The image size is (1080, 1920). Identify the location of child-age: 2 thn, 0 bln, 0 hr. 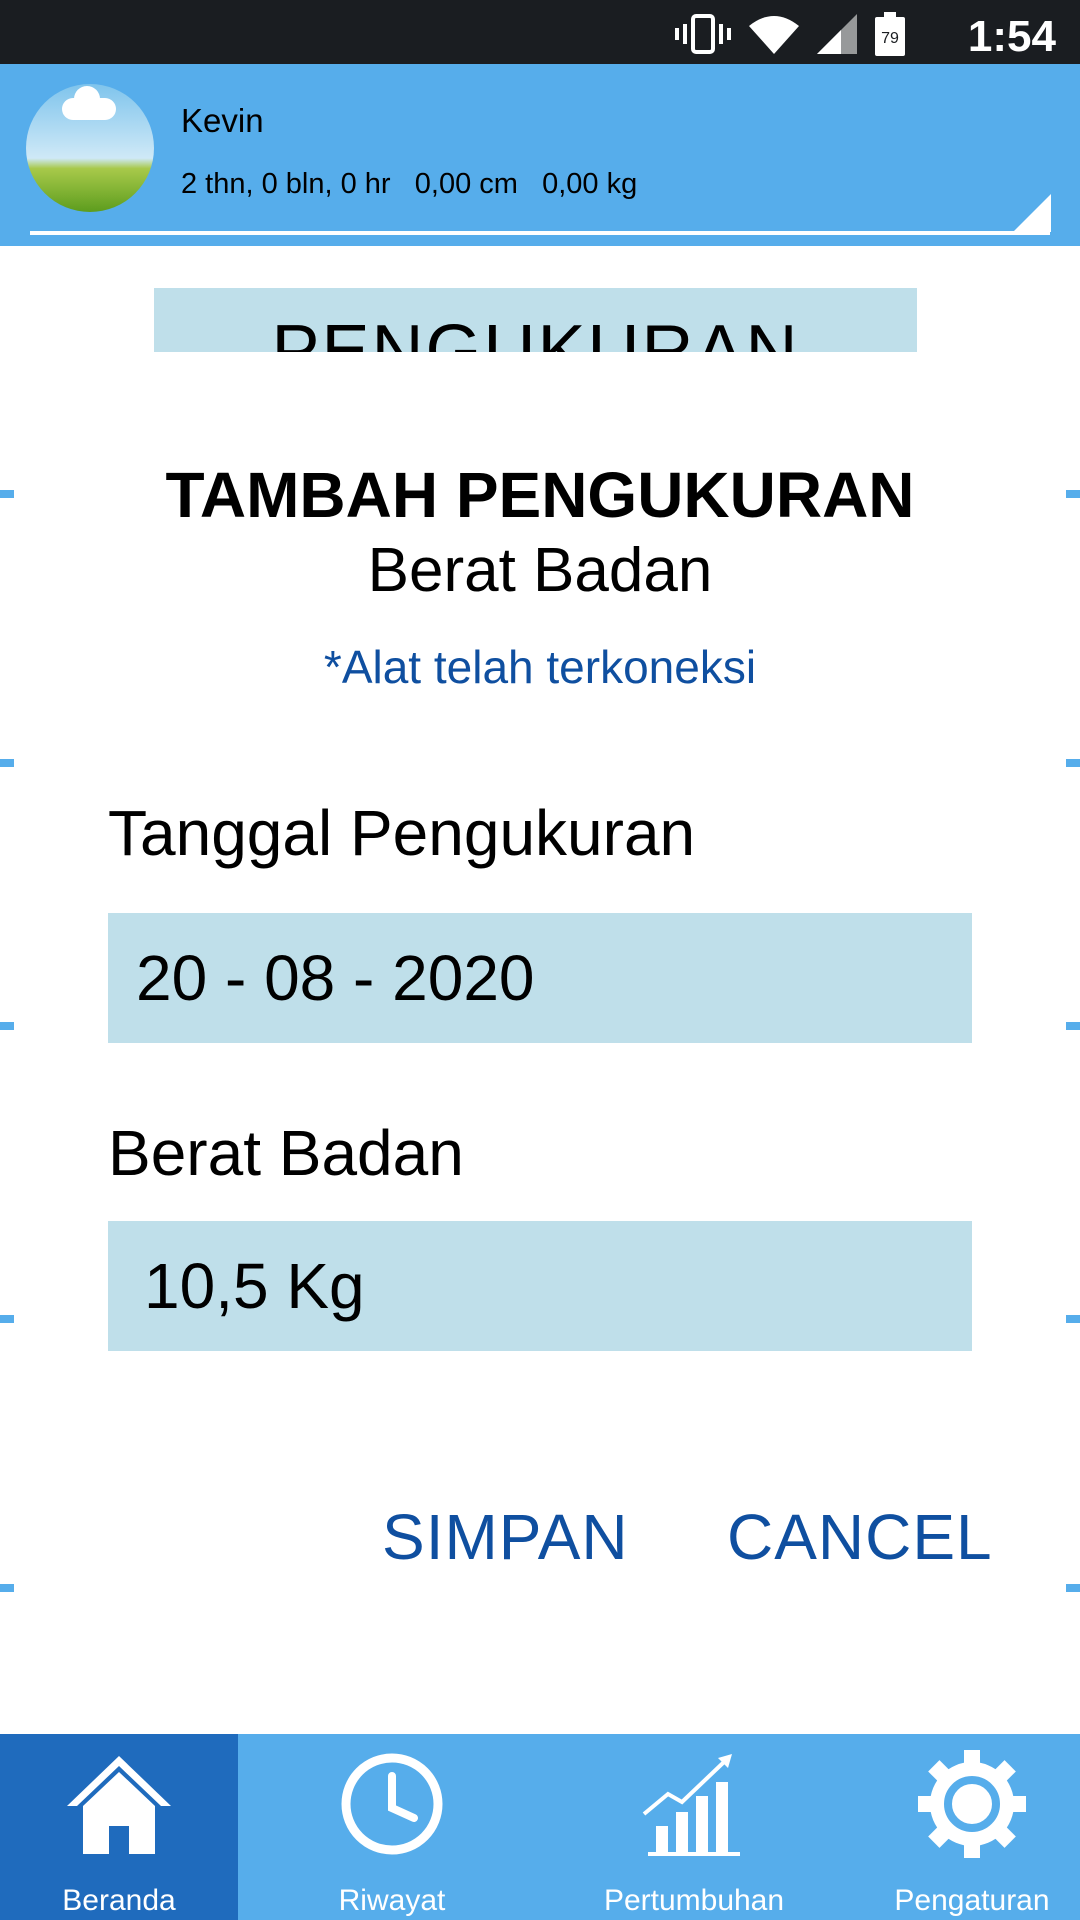
(286, 184).